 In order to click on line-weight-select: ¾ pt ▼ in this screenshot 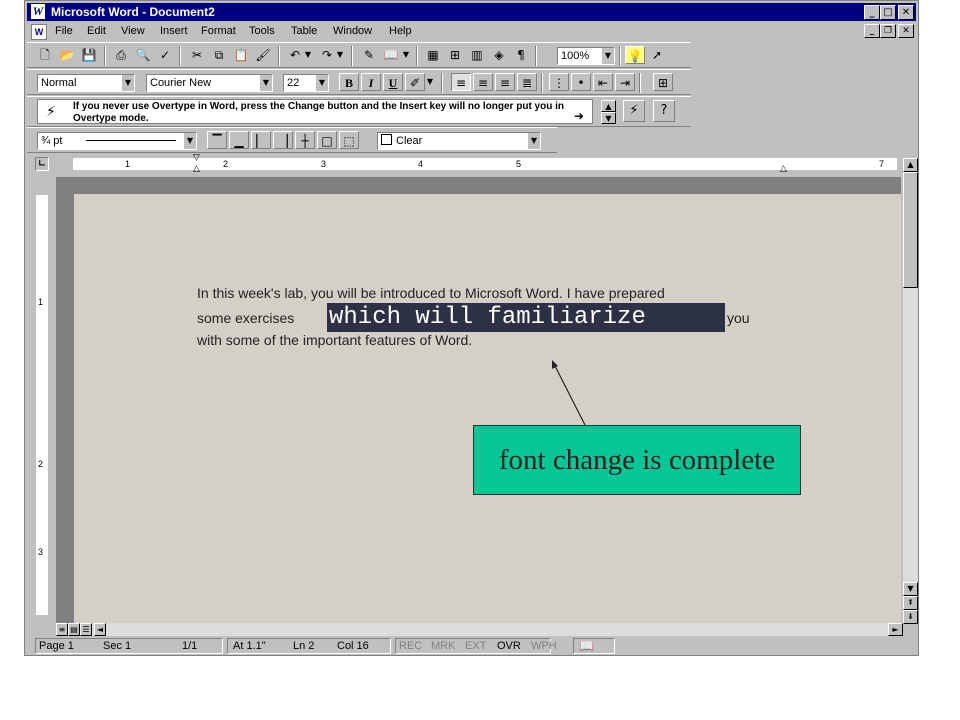, I will do `click(117, 141)`.